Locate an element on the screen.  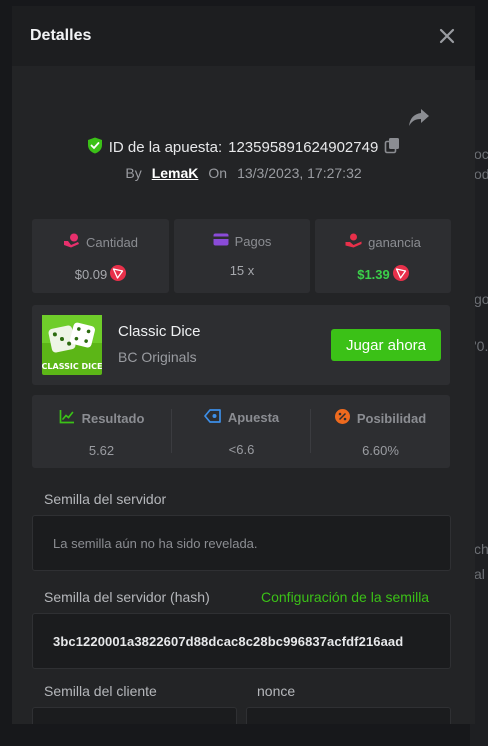
bet-id-value: 123595891624902749 is located at coordinates (303, 147).